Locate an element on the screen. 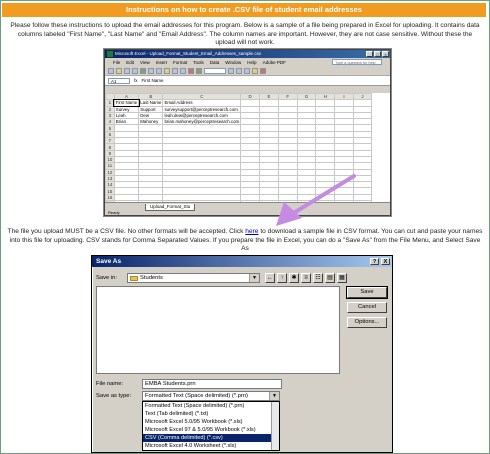 Image resolution: width=490 pixels, height=454 pixels. fill-icon is located at coordinates (255, 70).